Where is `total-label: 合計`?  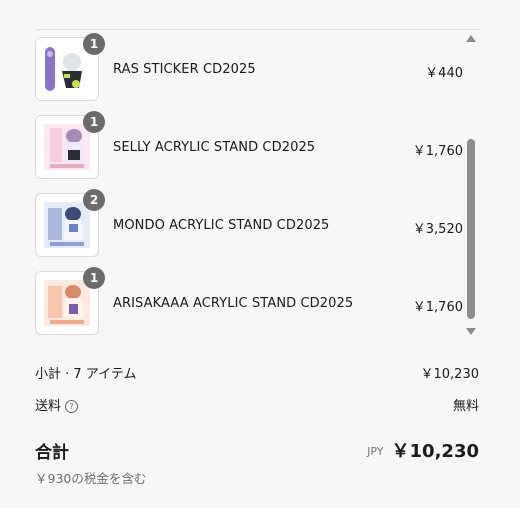 total-label: 合計 is located at coordinates (52, 453).